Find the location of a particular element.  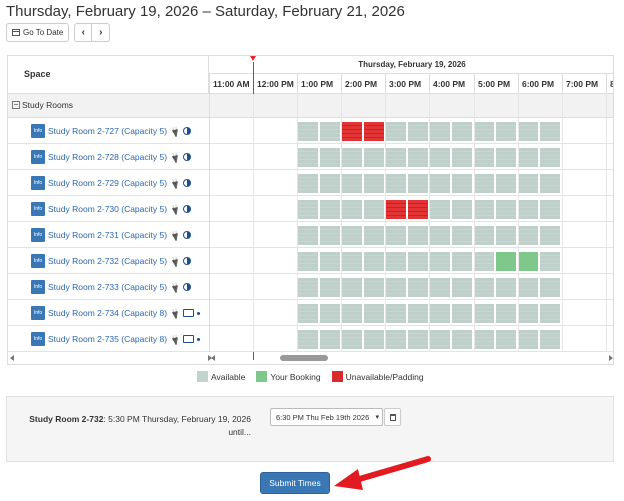

collapse-icon: − is located at coordinates (16, 105).